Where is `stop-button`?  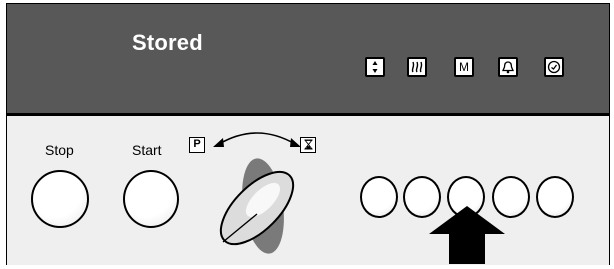 stop-button is located at coordinates (60, 199).